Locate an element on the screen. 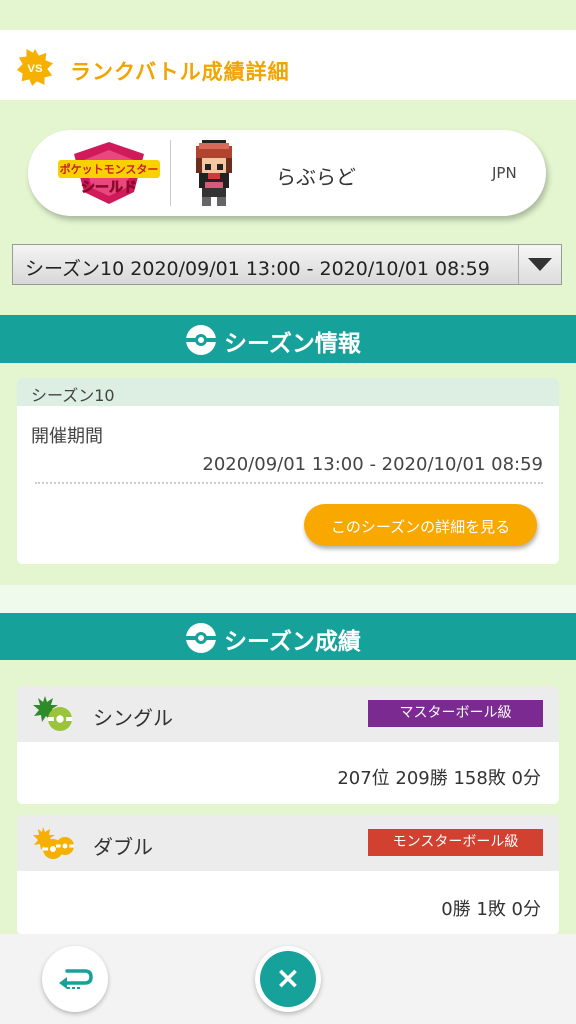 The height and width of the screenshot is (1024, 576). season-detail-button-label: このシーズンの詳細を見る is located at coordinates (420, 527).